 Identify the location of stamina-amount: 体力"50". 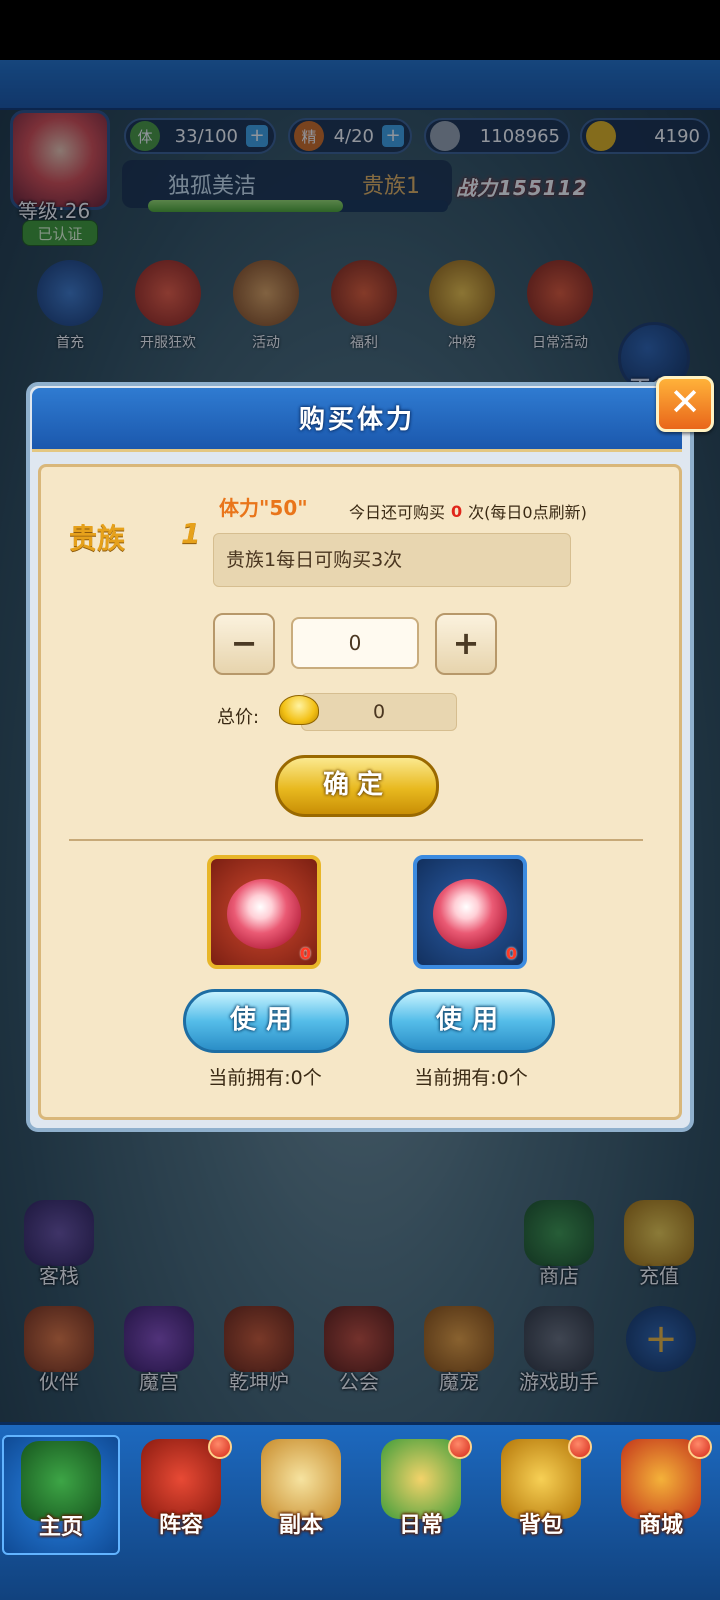
(263, 508).